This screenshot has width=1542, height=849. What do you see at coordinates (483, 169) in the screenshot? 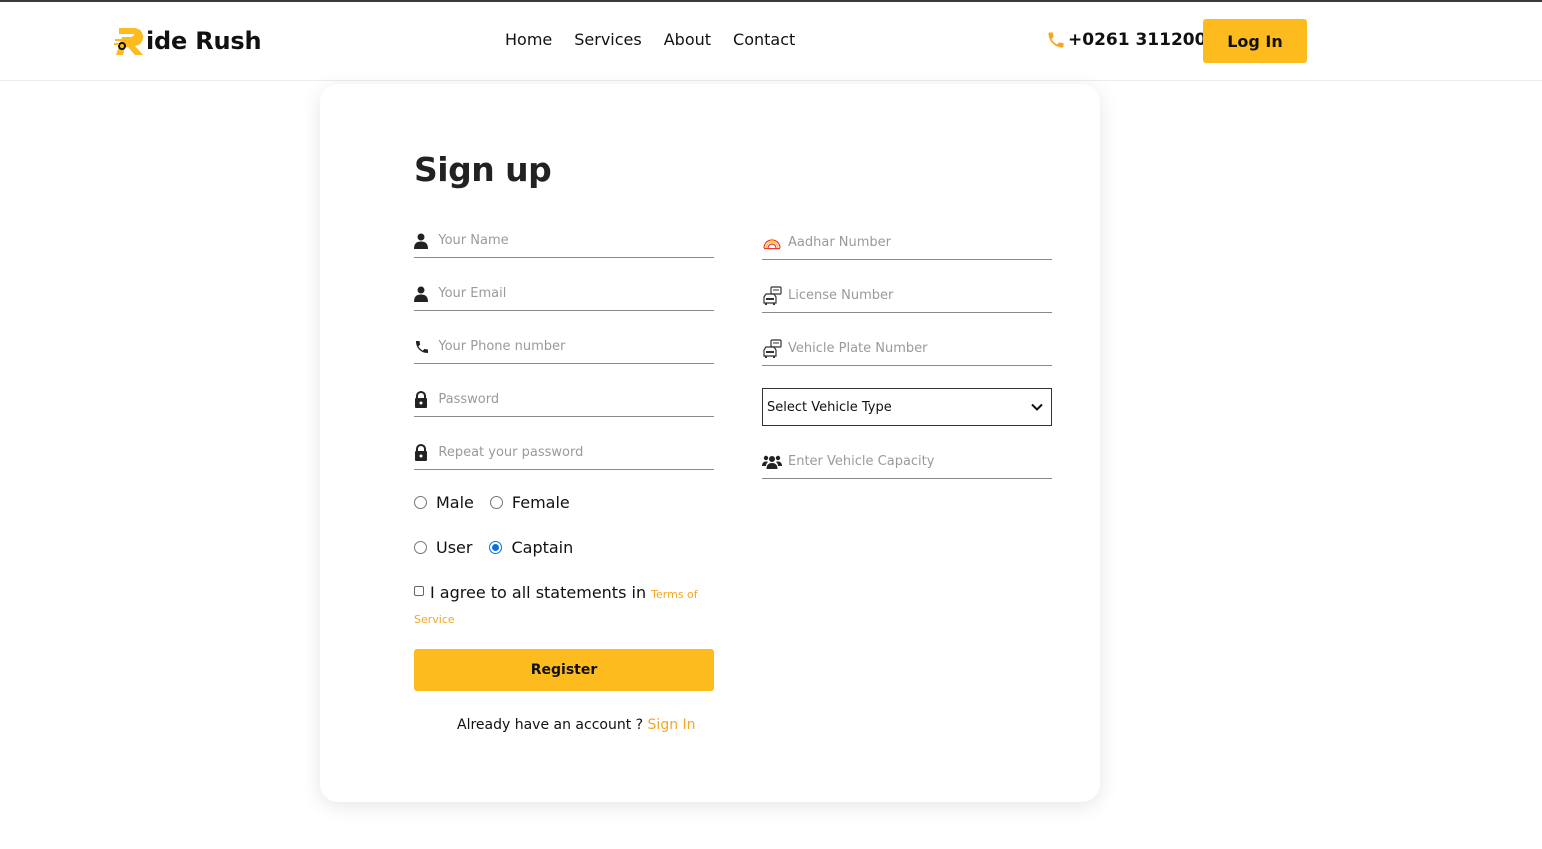
I see `page-title: Sign up` at bounding box center [483, 169].